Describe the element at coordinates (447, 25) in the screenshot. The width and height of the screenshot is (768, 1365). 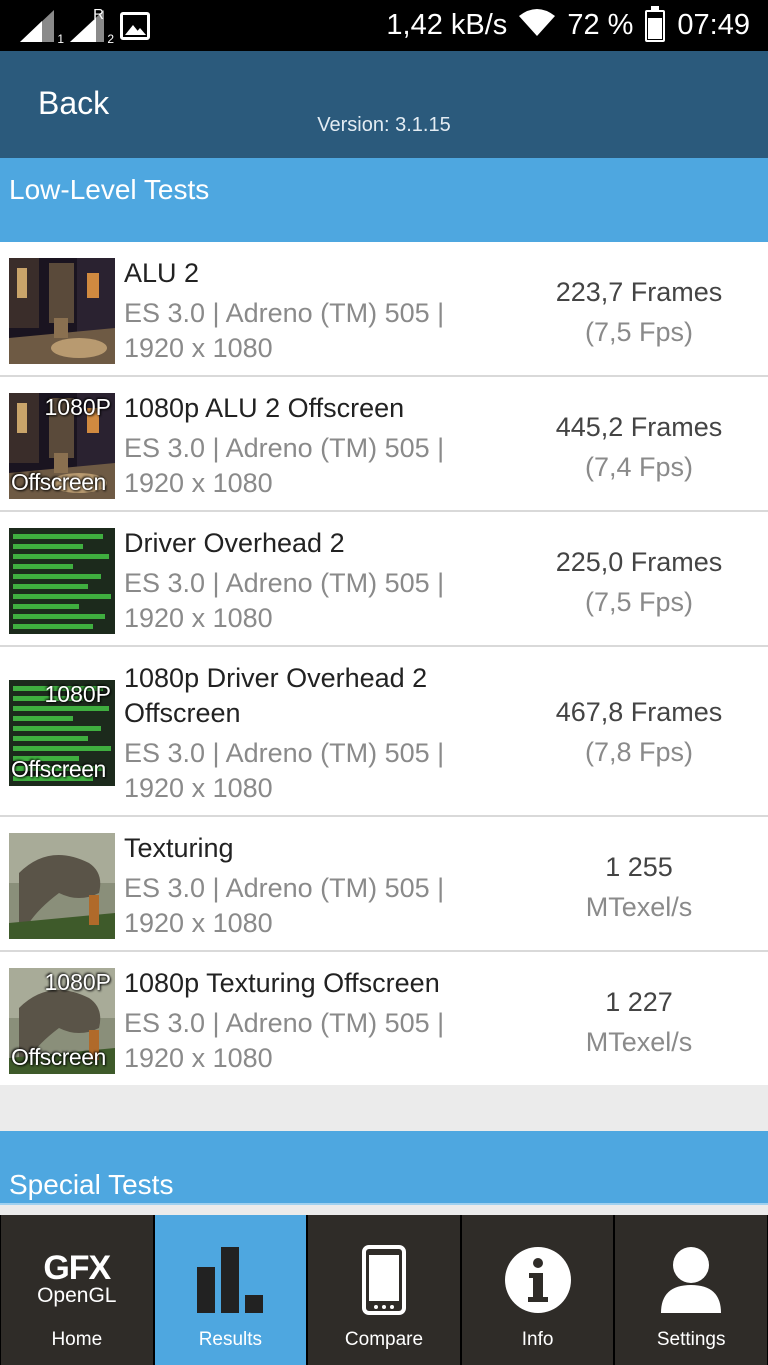
I see `network-speed: 1,42 kB/s` at that location.